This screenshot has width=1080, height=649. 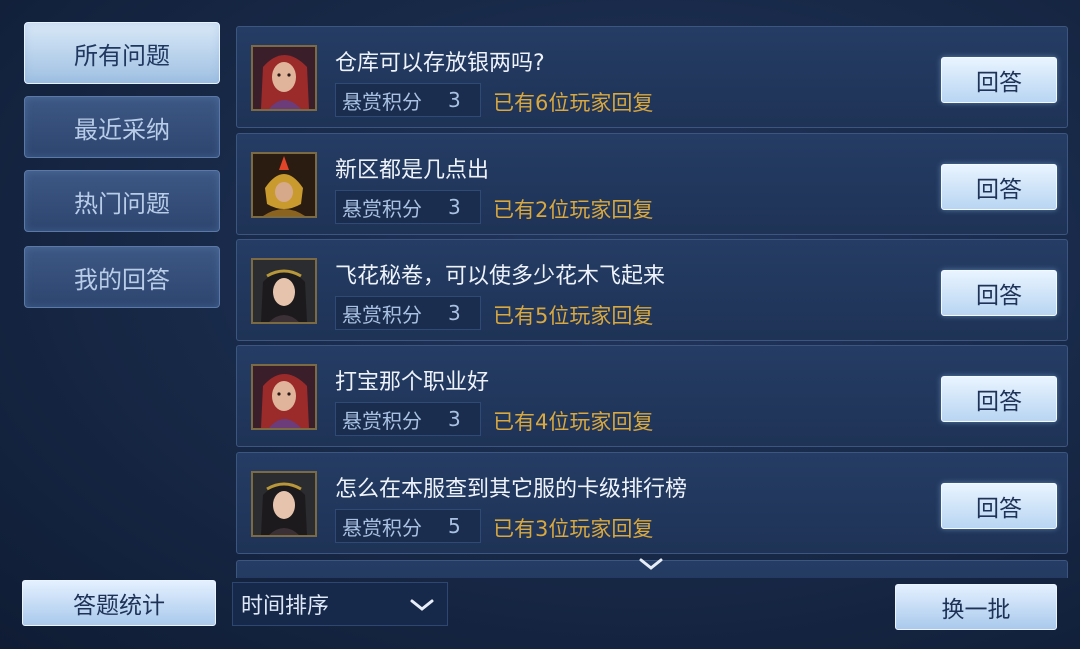 What do you see at coordinates (573, 529) in the screenshot?
I see `reply-count: 已有3位玩家回复` at bounding box center [573, 529].